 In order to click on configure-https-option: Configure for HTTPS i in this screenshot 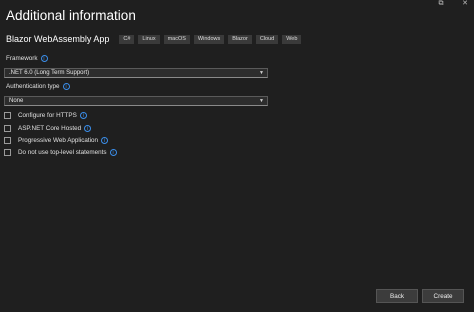, I will do `click(45, 115)`.